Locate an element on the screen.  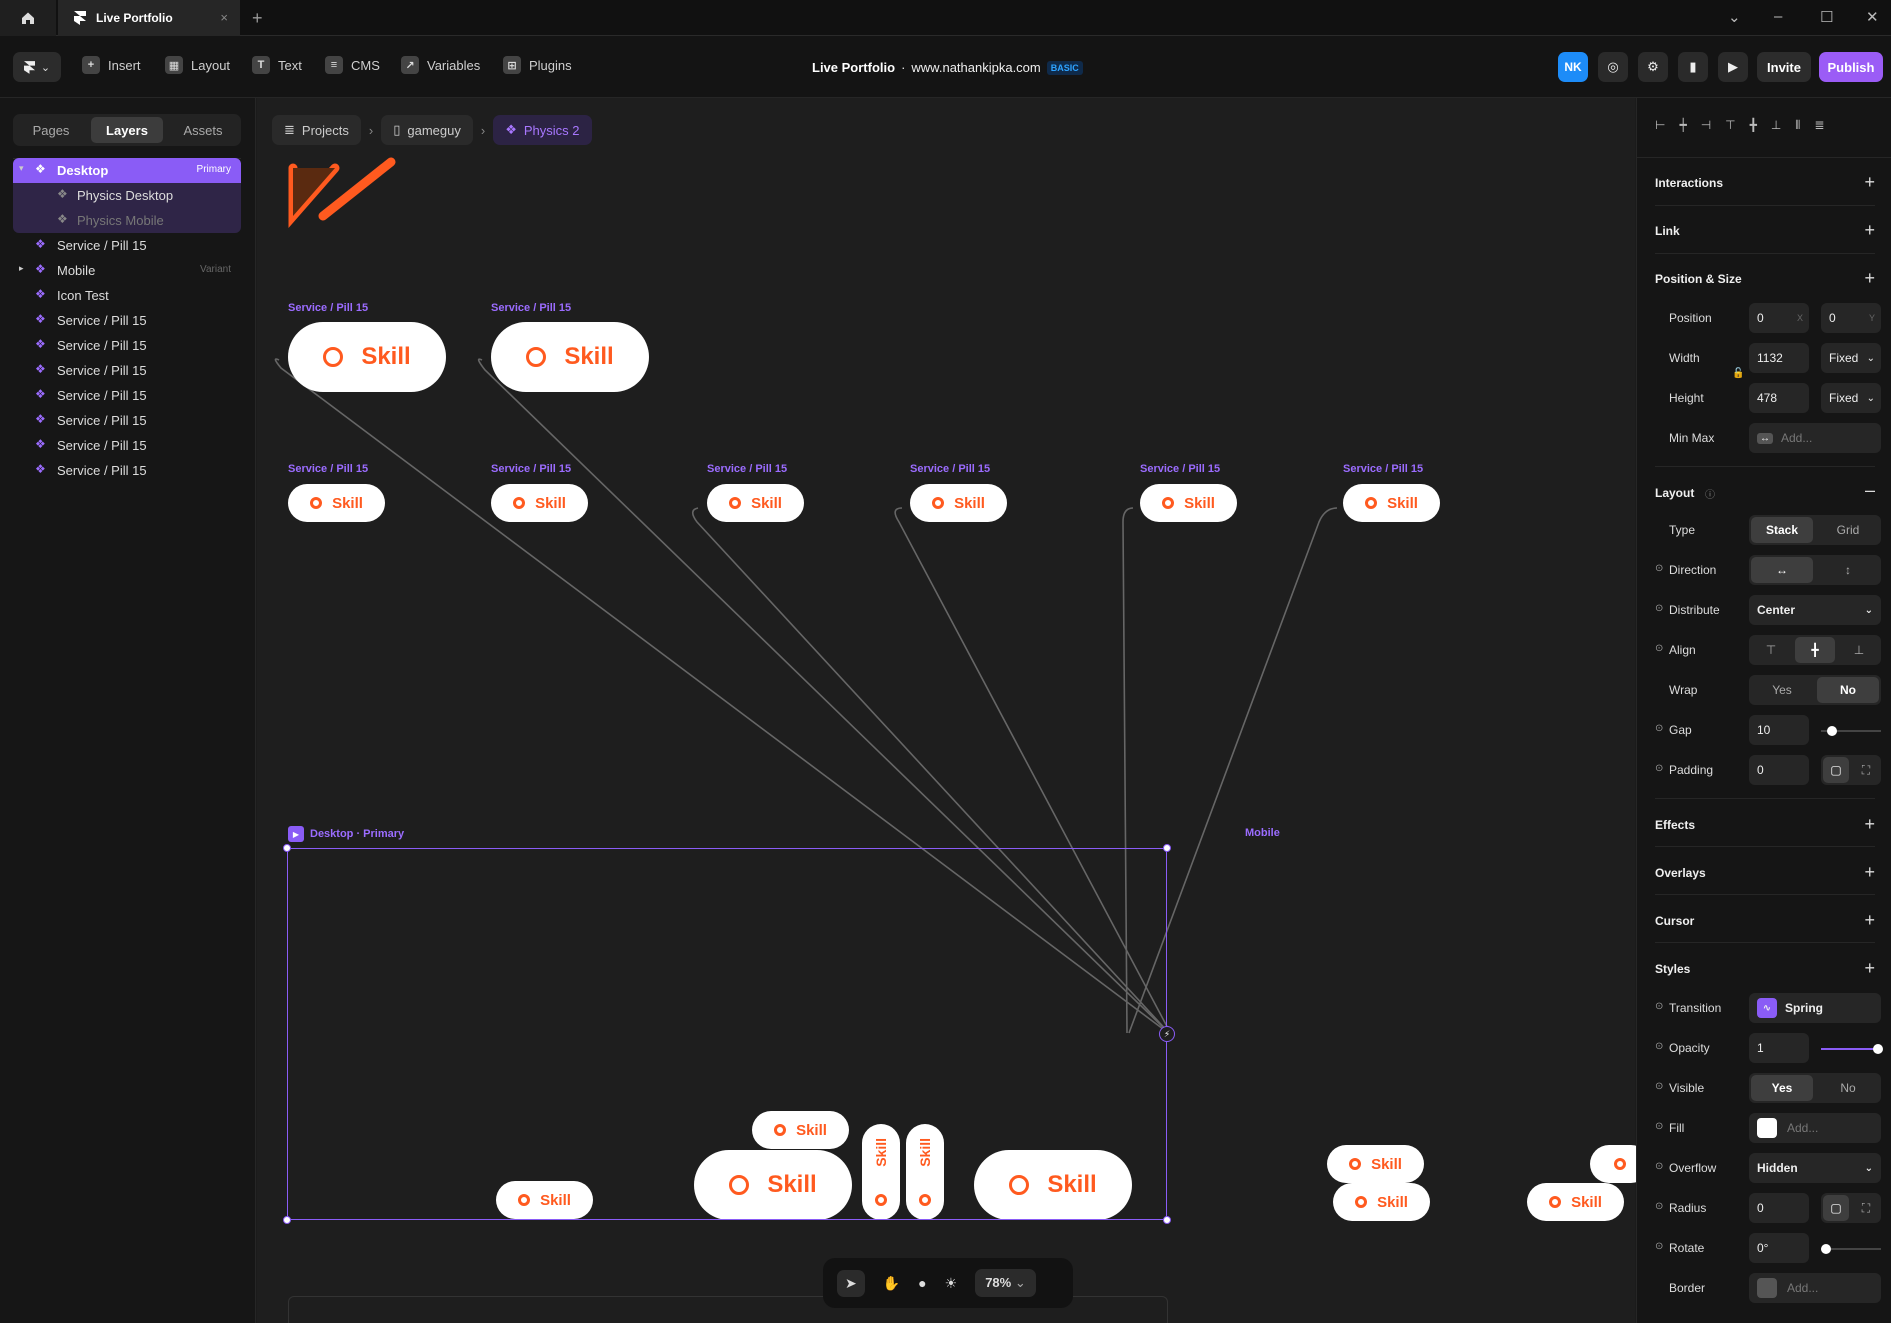
distribute-select: Center ⌄ is located at coordinates (1815, 610).